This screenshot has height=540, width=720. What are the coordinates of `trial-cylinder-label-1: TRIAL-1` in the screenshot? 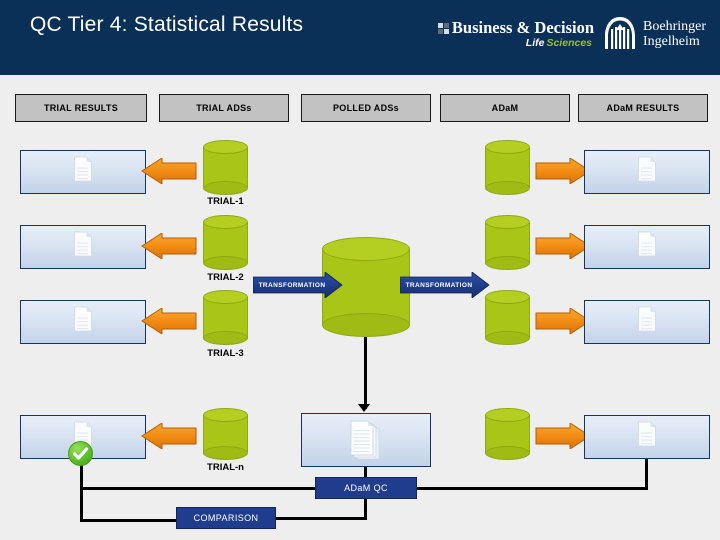 It's located at (225, 201).